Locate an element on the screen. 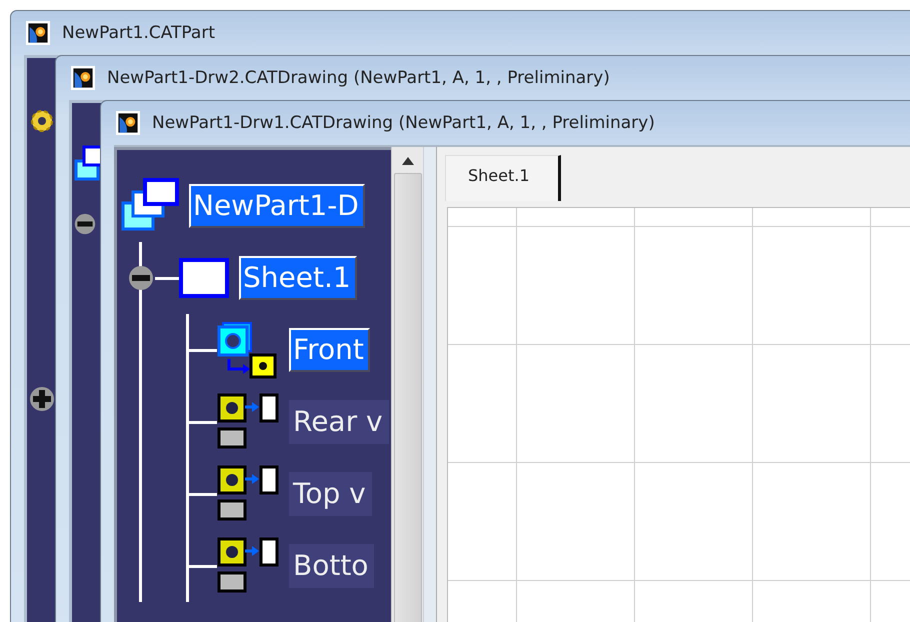  tree-item: Botto is located at coordinates (331, 566).